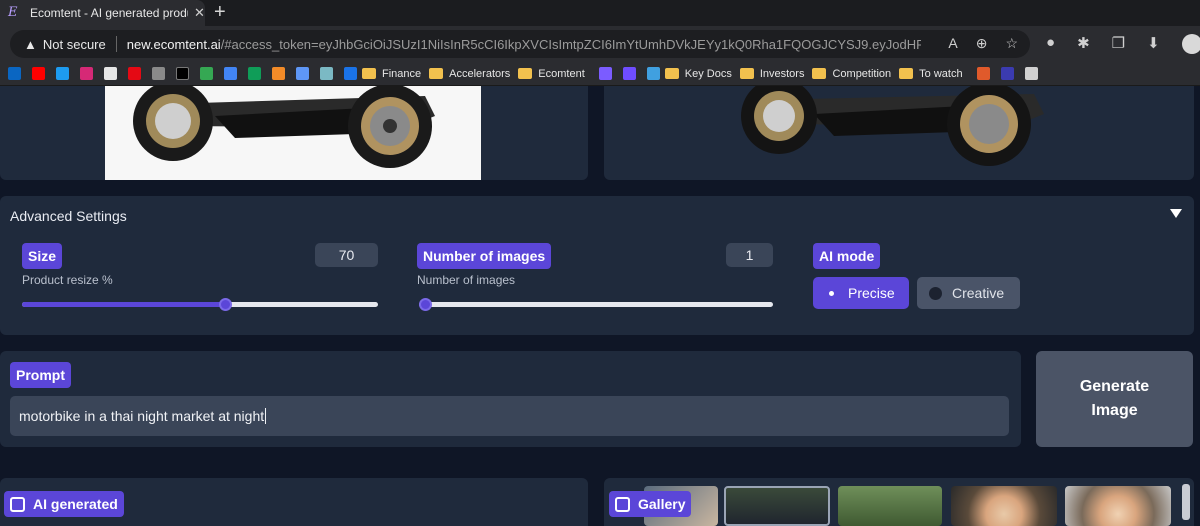  What do you see at coordinates (952, 43) in the screenshot?
I see `read-aloud-icon: A` at bounding box center [952, 43].